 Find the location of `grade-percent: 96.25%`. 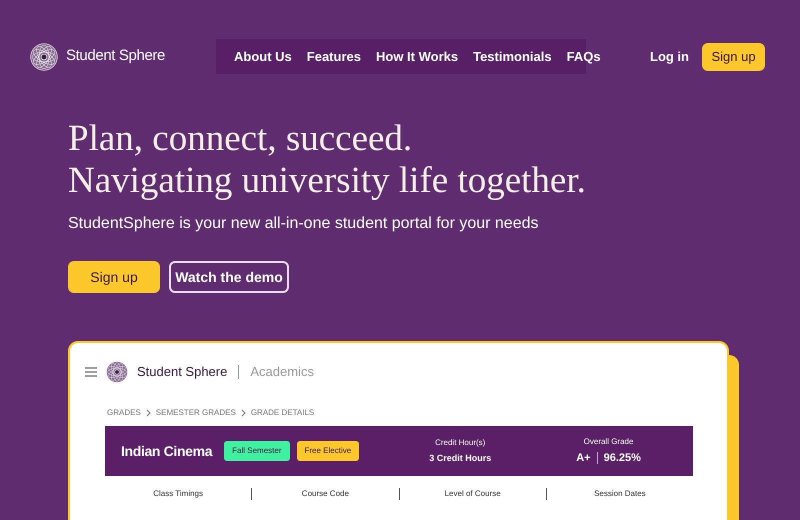

grade-percent: 96.25% is located at coordinates (622, 458).